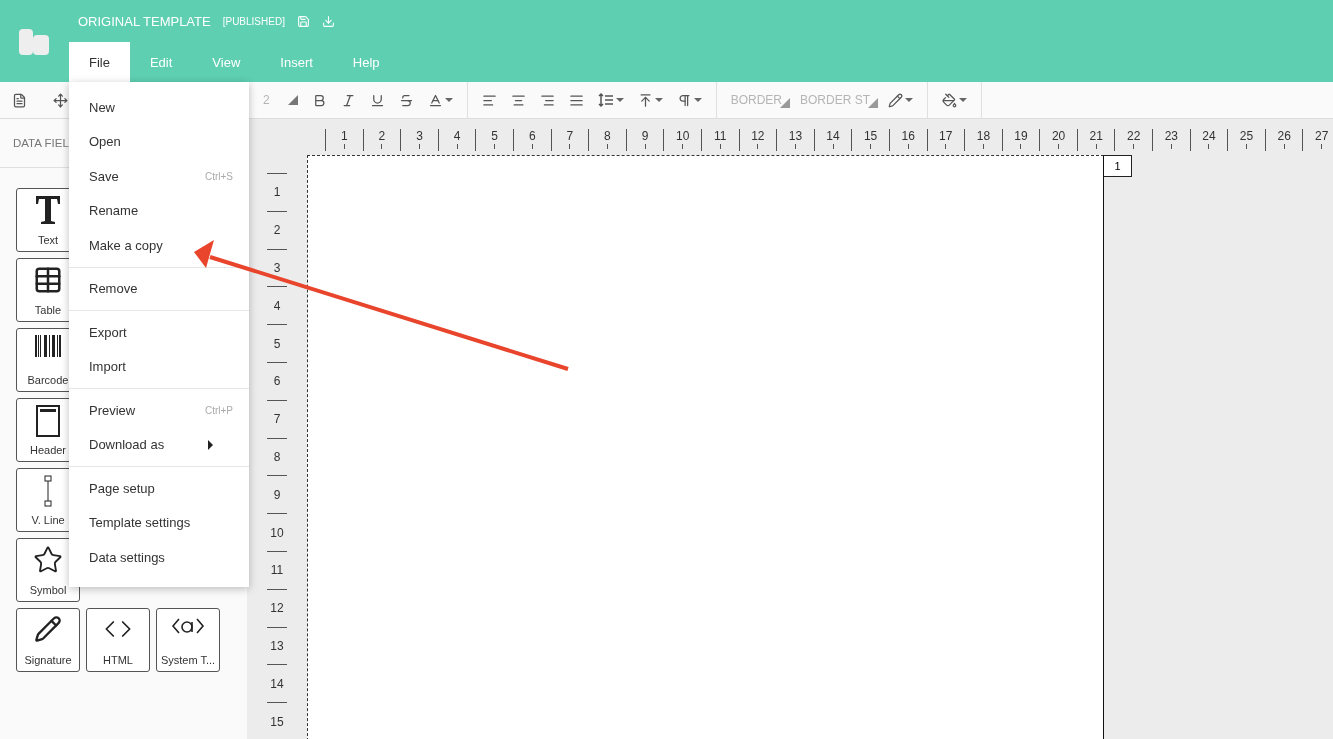  Describe the element at coordinates (435, 100) in the screenshot. I see `fontcolor-icon` at that location.